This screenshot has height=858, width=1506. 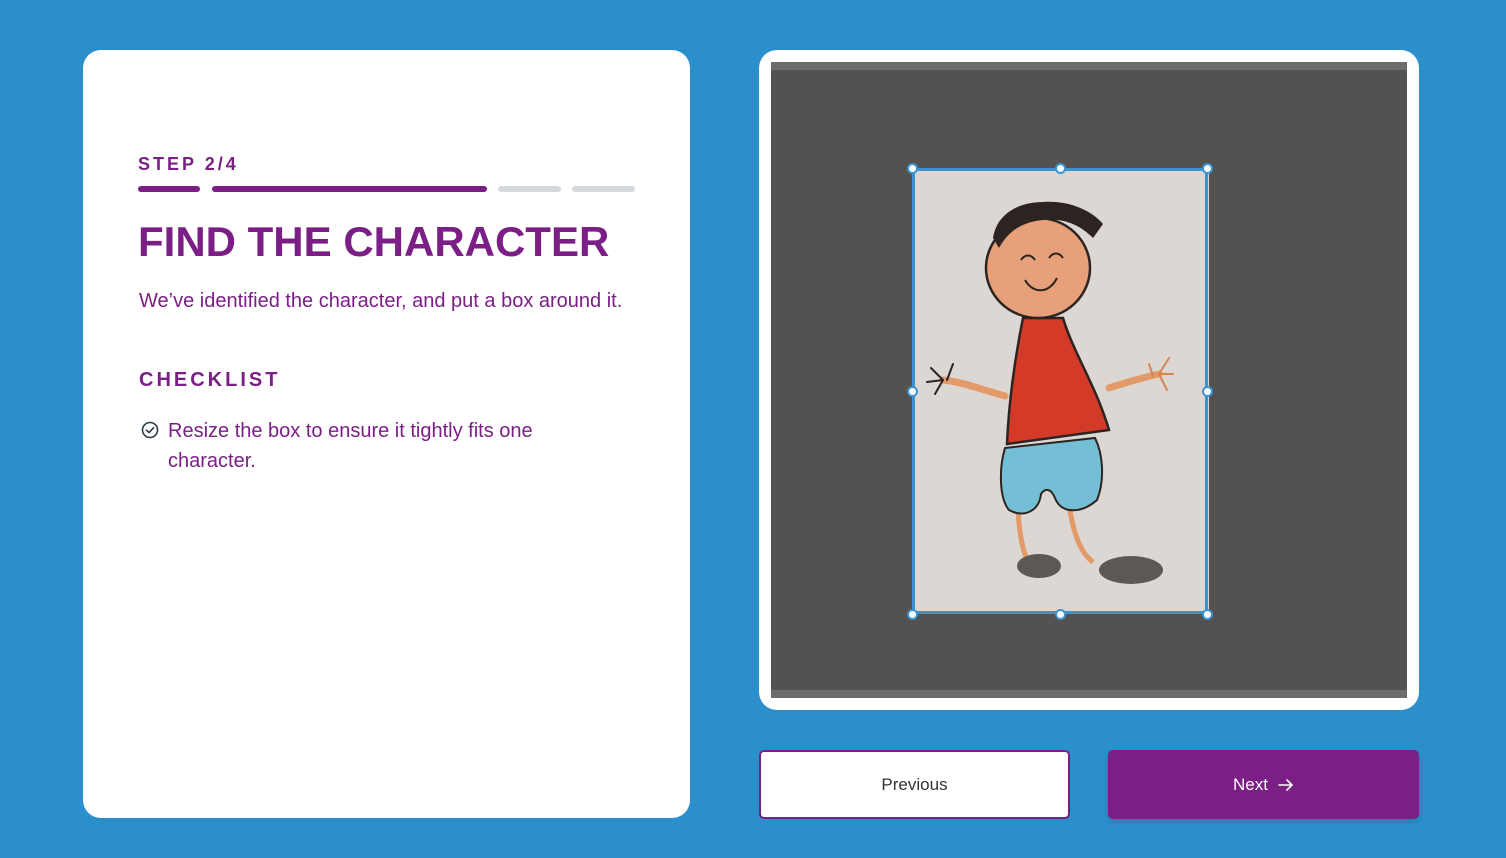 I want to click on resize-handle-top, so click(x=1060, y=168).